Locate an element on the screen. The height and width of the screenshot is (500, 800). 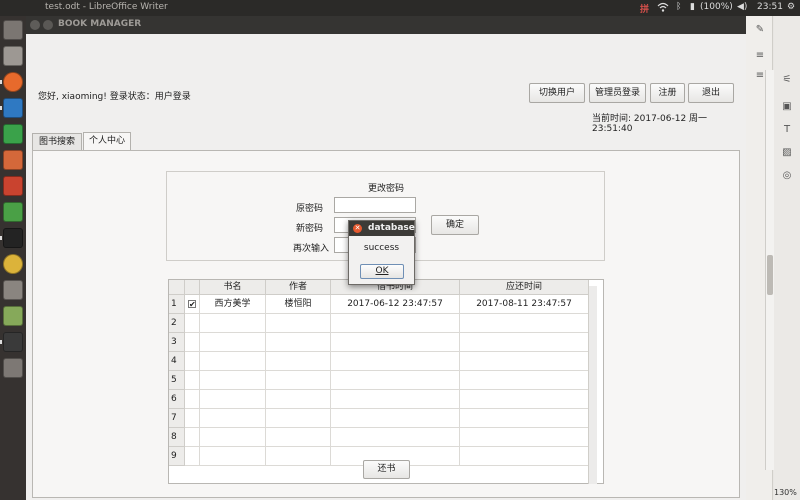
old-password-input is located at coordinates (375, 205).